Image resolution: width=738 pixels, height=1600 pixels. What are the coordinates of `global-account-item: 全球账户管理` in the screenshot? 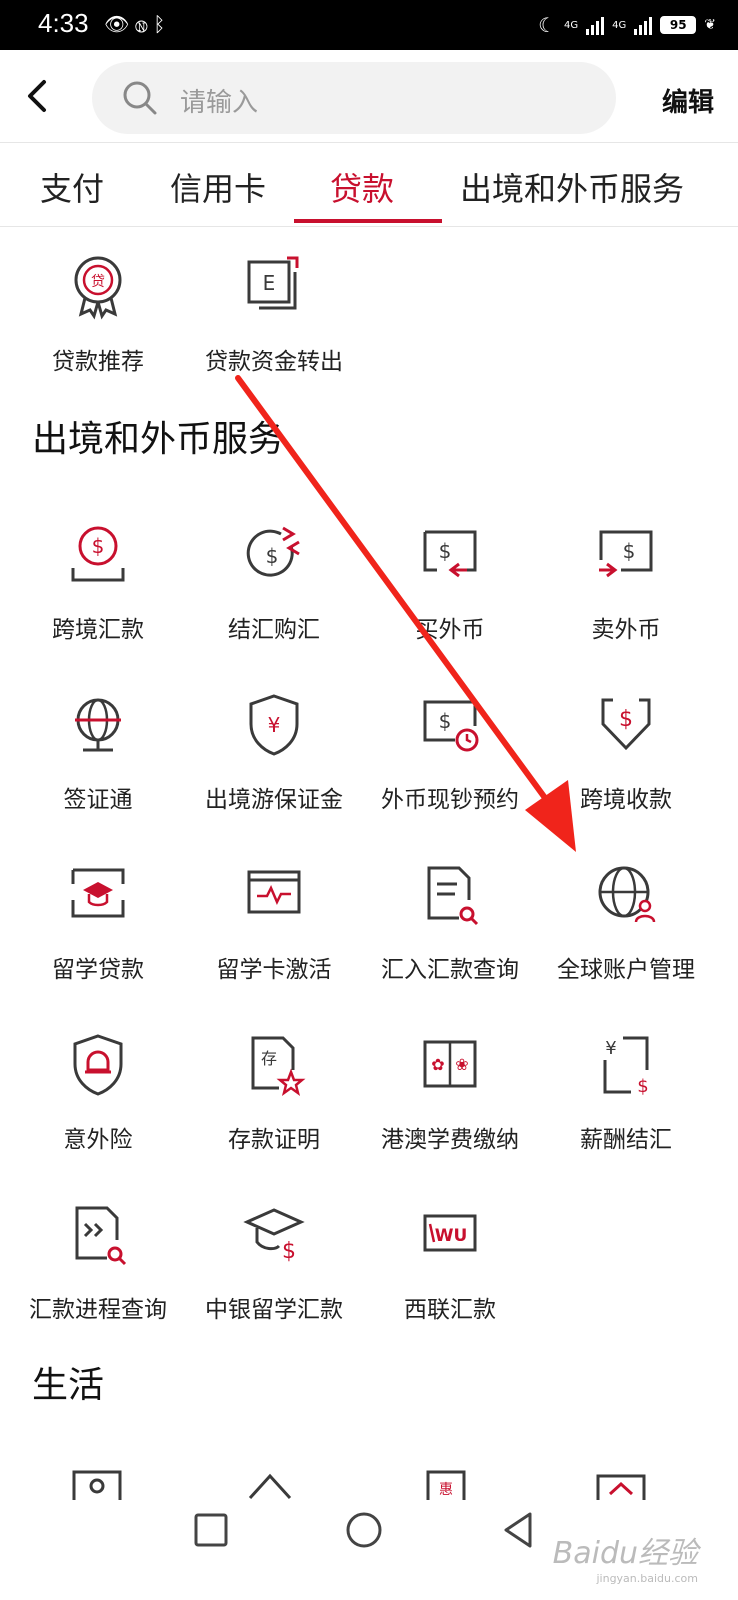 It's located at (626, 922).